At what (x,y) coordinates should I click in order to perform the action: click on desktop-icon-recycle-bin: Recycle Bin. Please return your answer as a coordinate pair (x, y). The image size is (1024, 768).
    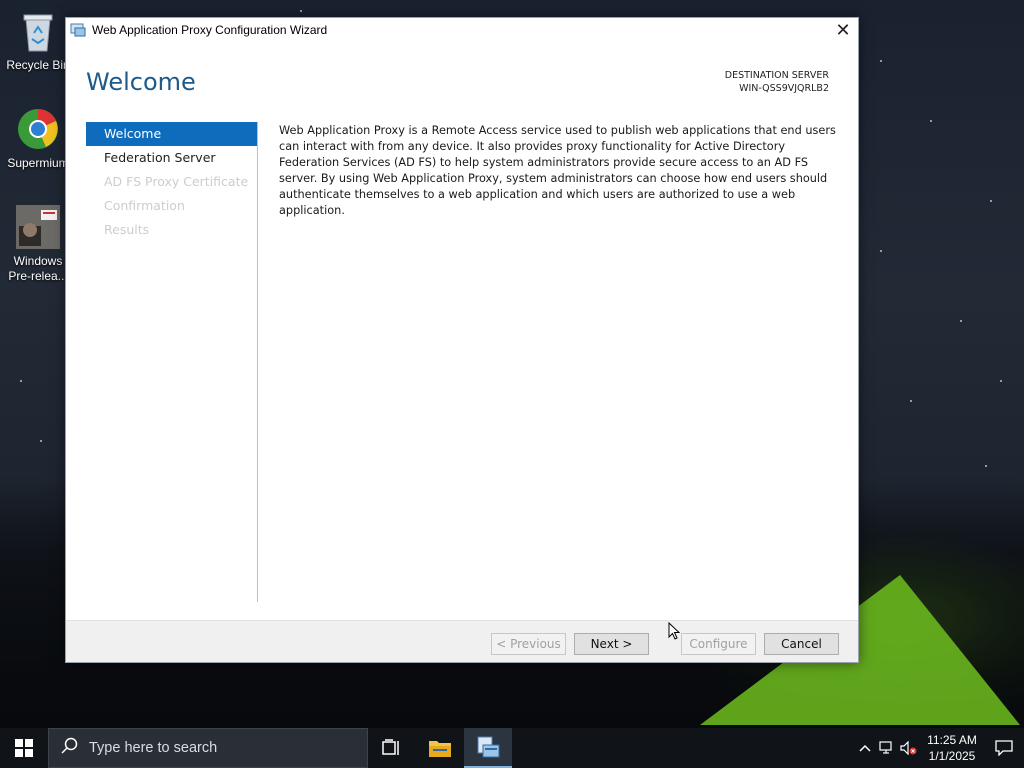
    Looking at the image, I should click on (38, 40).